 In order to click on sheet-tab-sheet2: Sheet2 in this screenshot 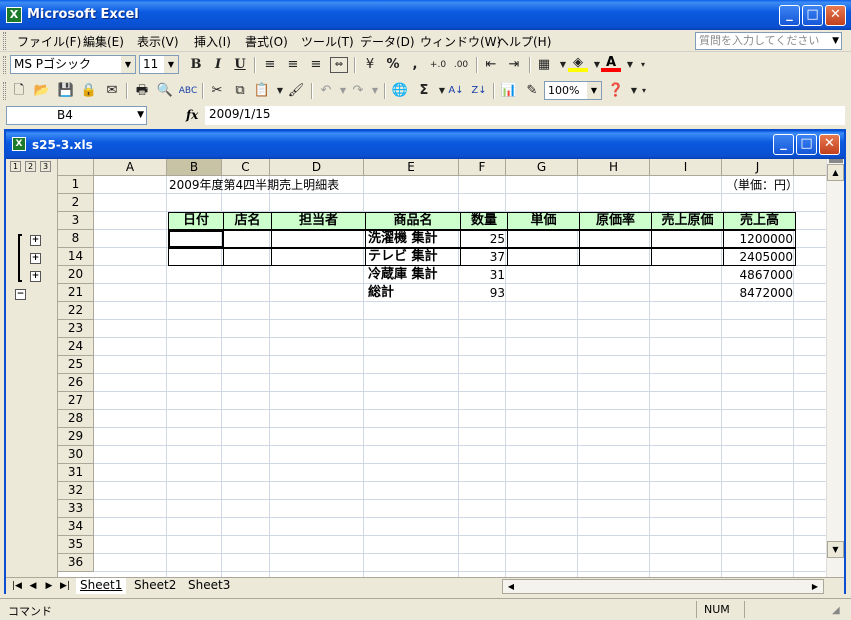, I will do `click(155, 586)`.